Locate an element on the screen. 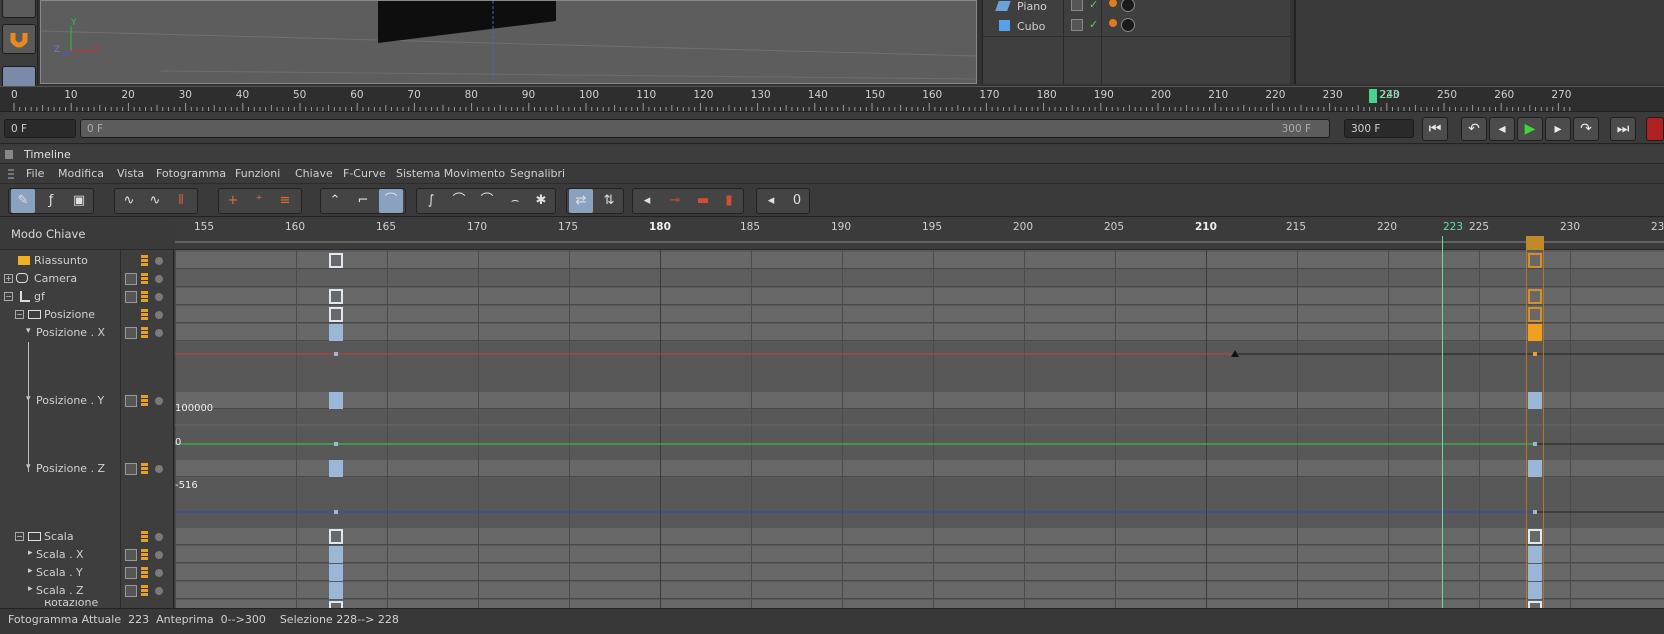 The image size is (1664, 634). scale-x-key-selected is located at coordinates (1535, 554).